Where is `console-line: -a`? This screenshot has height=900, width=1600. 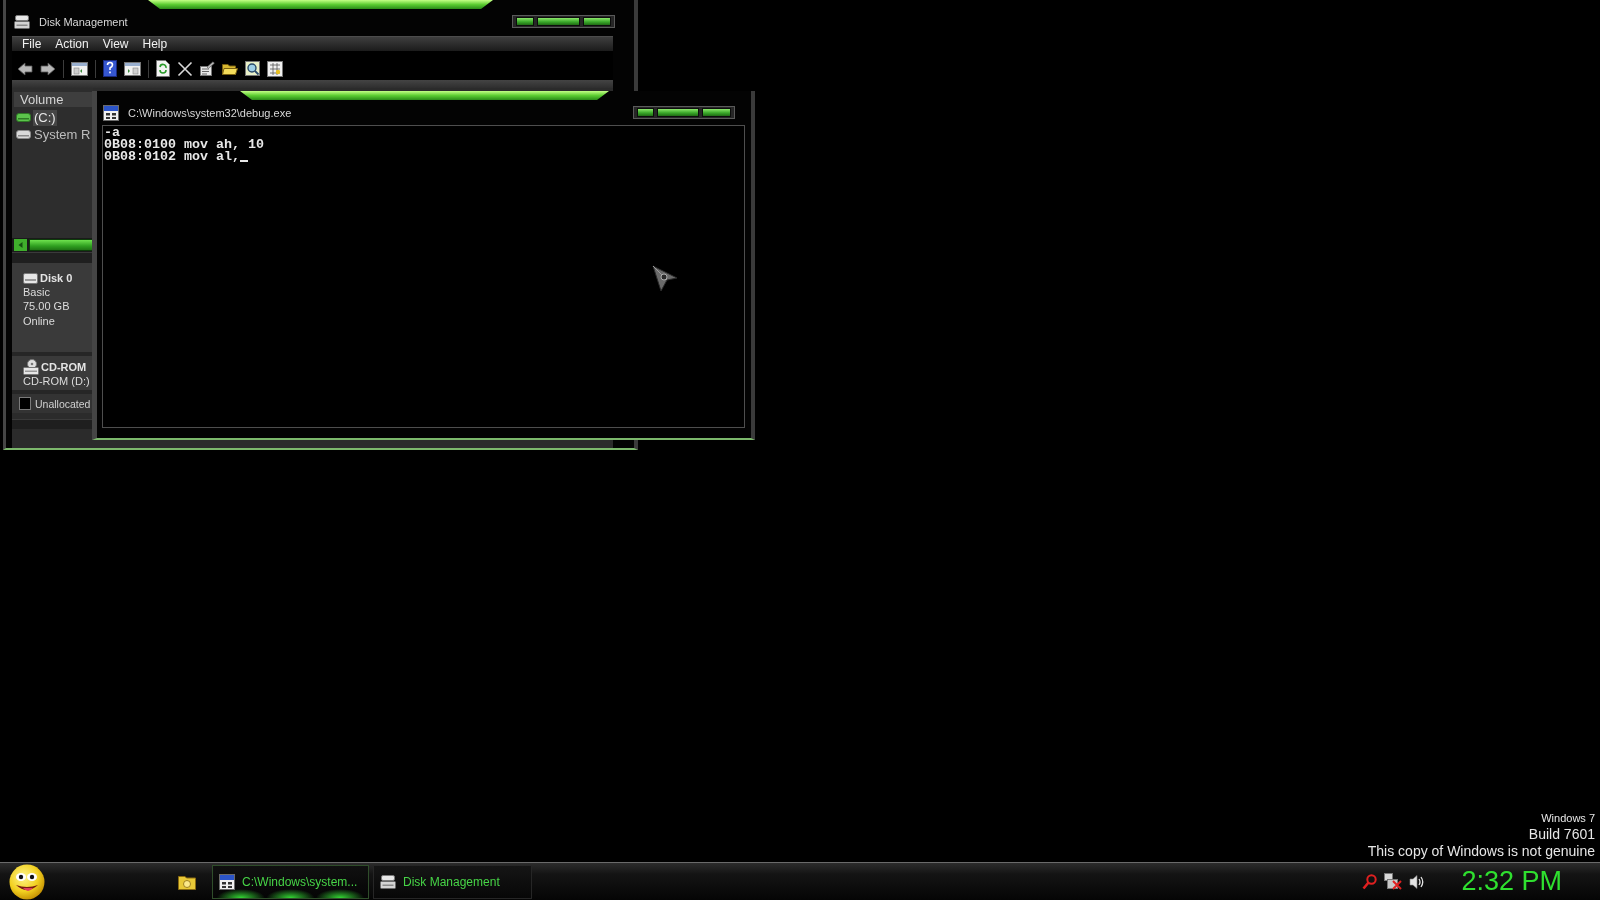 console-line: -a is located at coordinates (112, 133).